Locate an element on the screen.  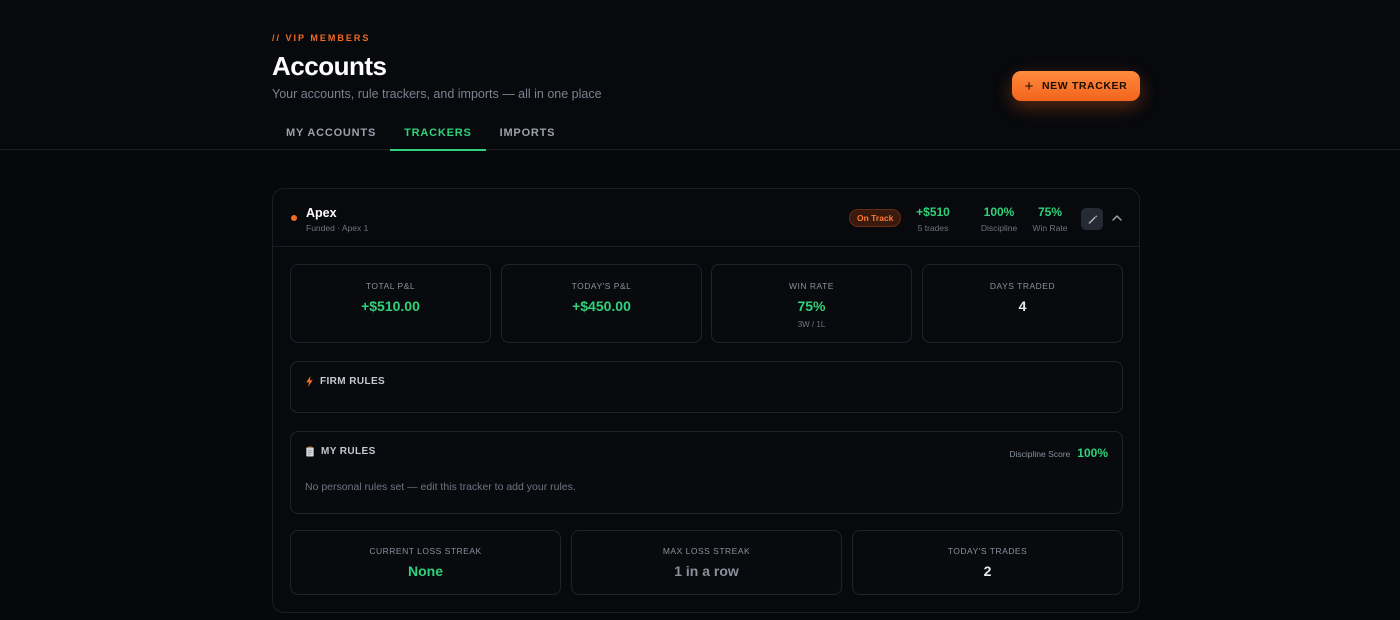
stat-win-rate-value: 75% is located at coordinates (811, 306).